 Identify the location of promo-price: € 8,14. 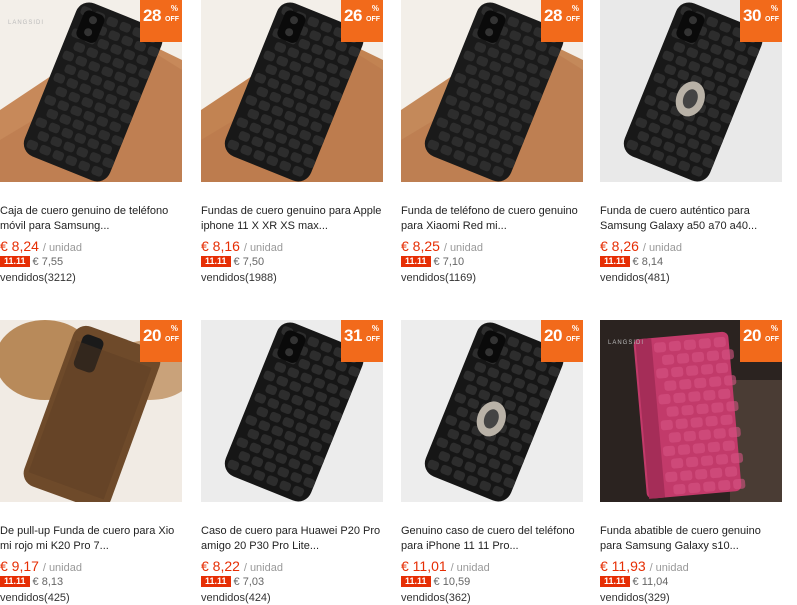
(648, 262).